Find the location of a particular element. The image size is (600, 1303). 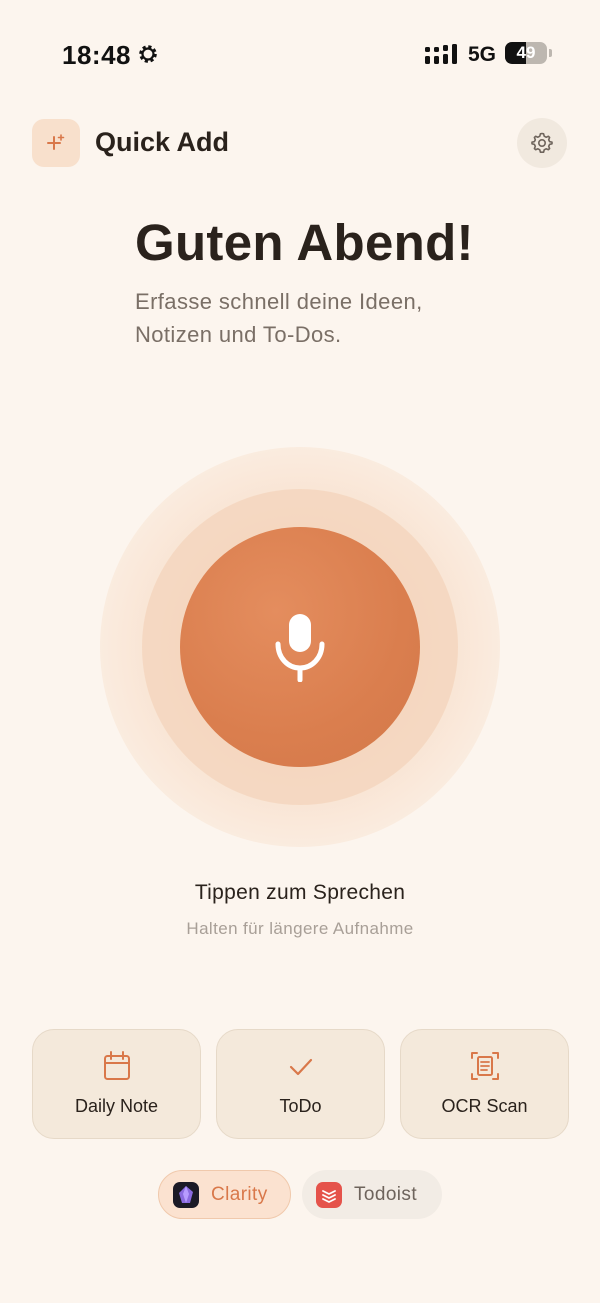

network-type: 5G is located at coordinates (482, 54).